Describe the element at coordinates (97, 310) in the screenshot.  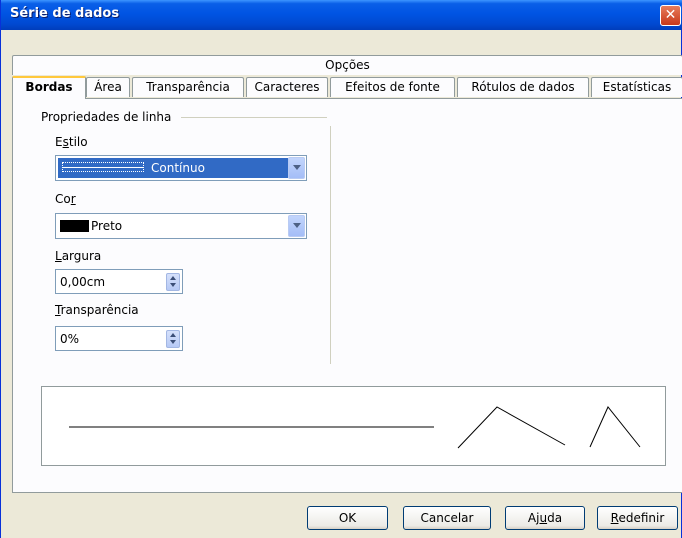
I see `transparency-label: Transparência` at that location.